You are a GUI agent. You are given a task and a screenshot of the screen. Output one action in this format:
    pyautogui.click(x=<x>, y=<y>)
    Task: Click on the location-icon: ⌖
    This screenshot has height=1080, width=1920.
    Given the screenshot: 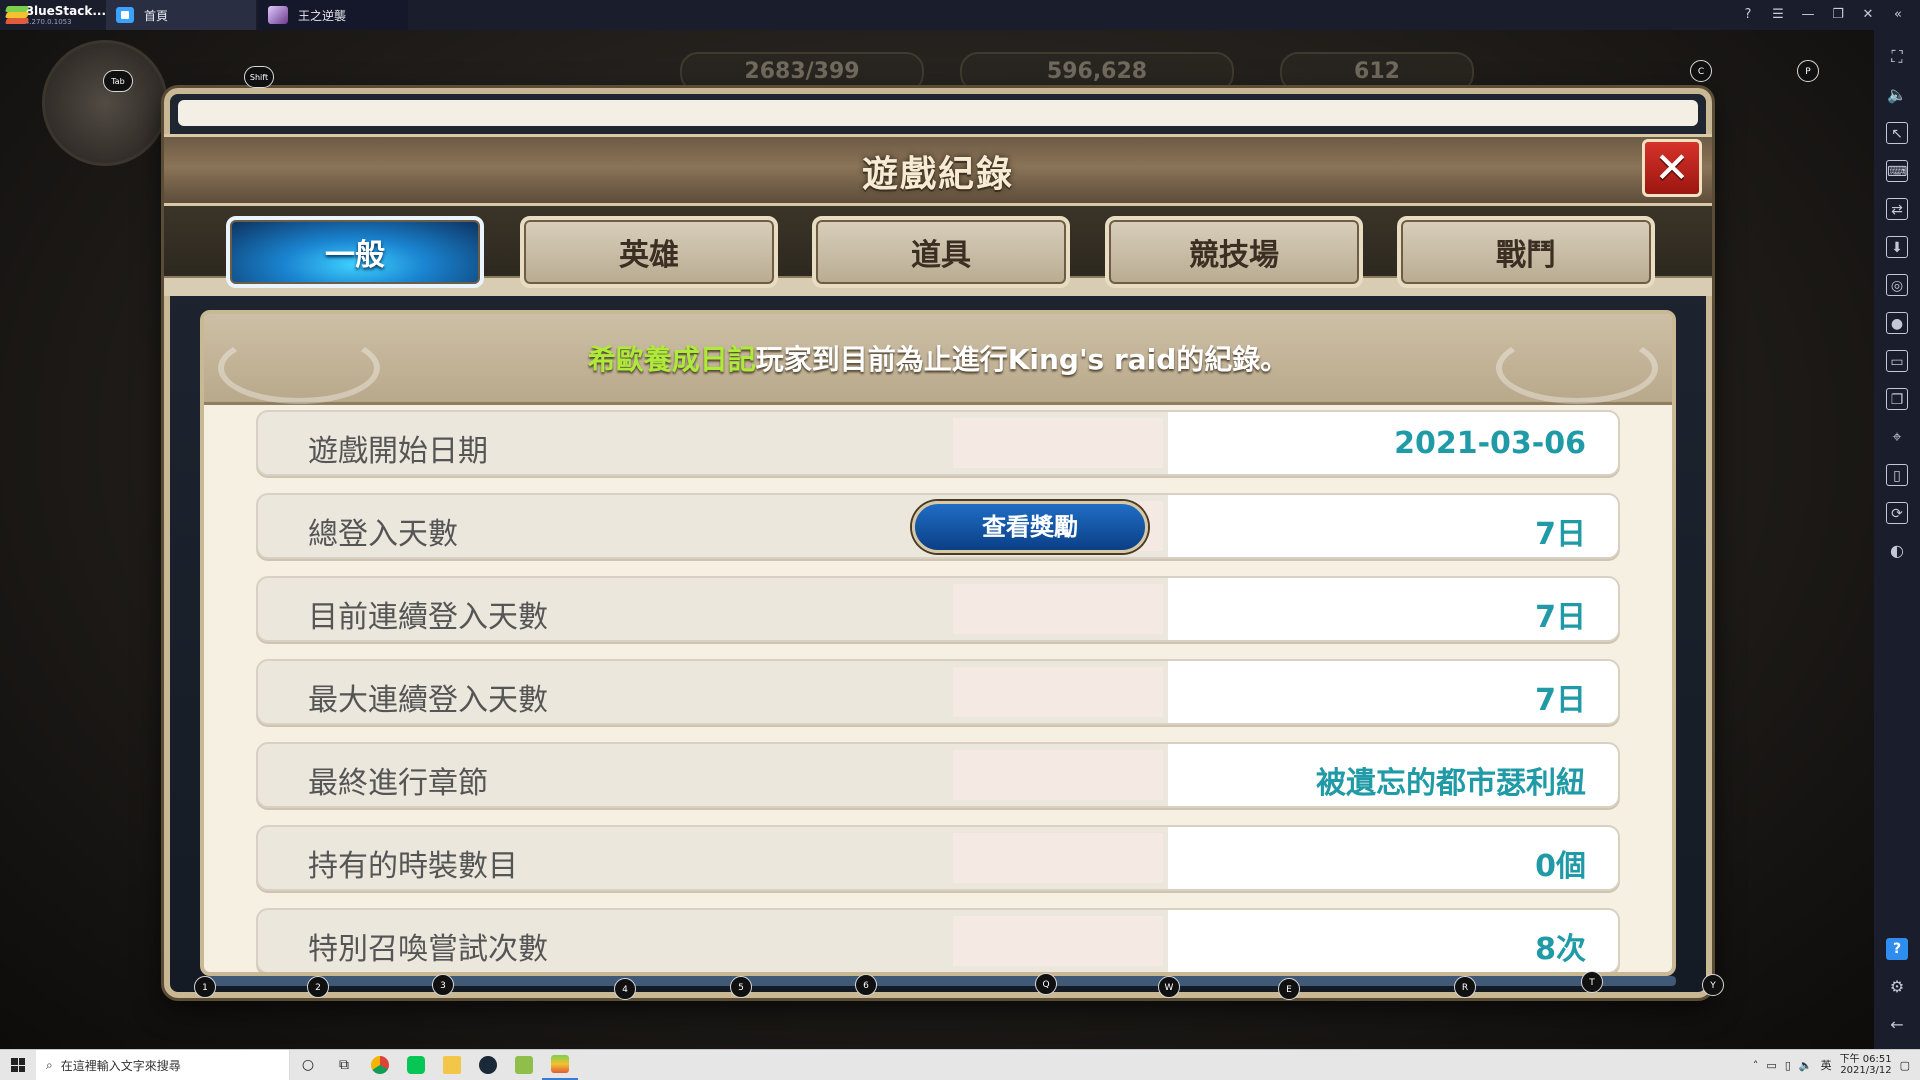 What is the action you would take?
    pyautogui.click(x=1897, y=437)
    